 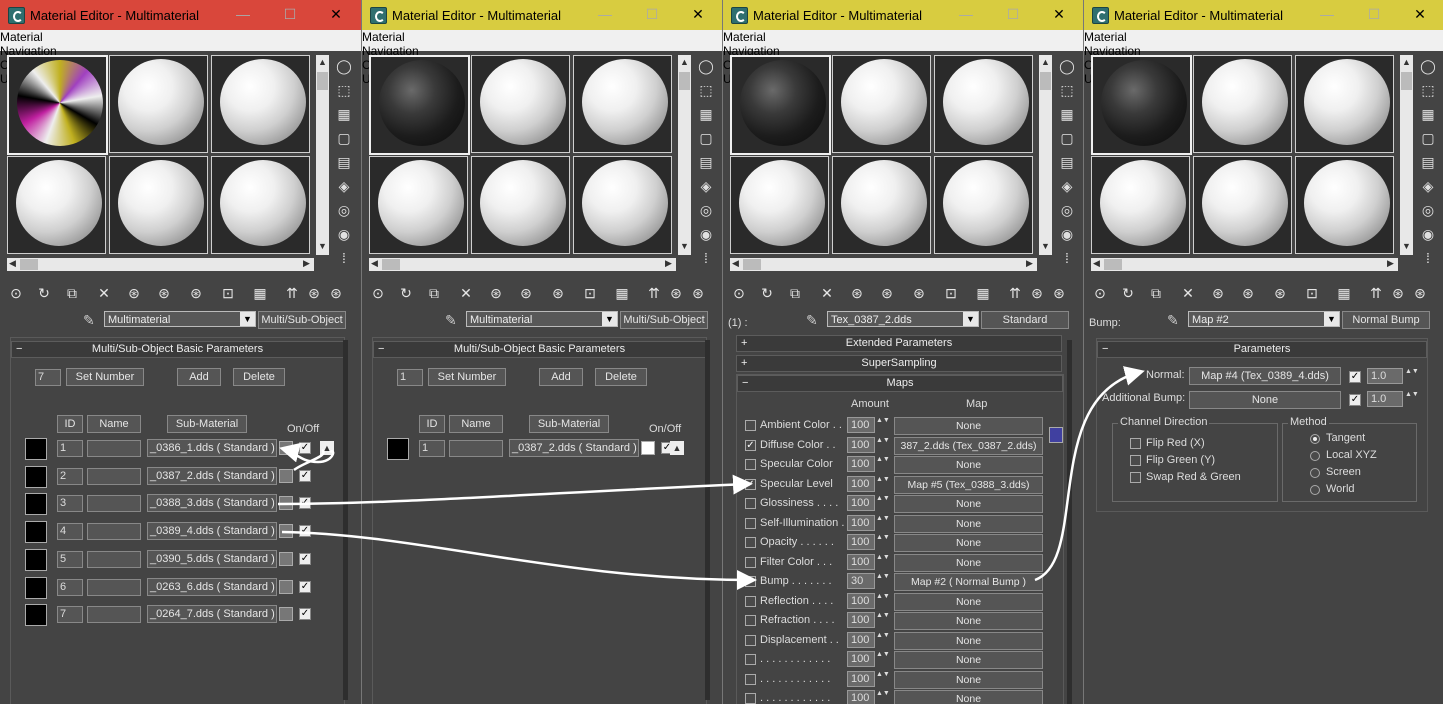 I want to click on options-icon: ◎, so click(x=1428, y=210).